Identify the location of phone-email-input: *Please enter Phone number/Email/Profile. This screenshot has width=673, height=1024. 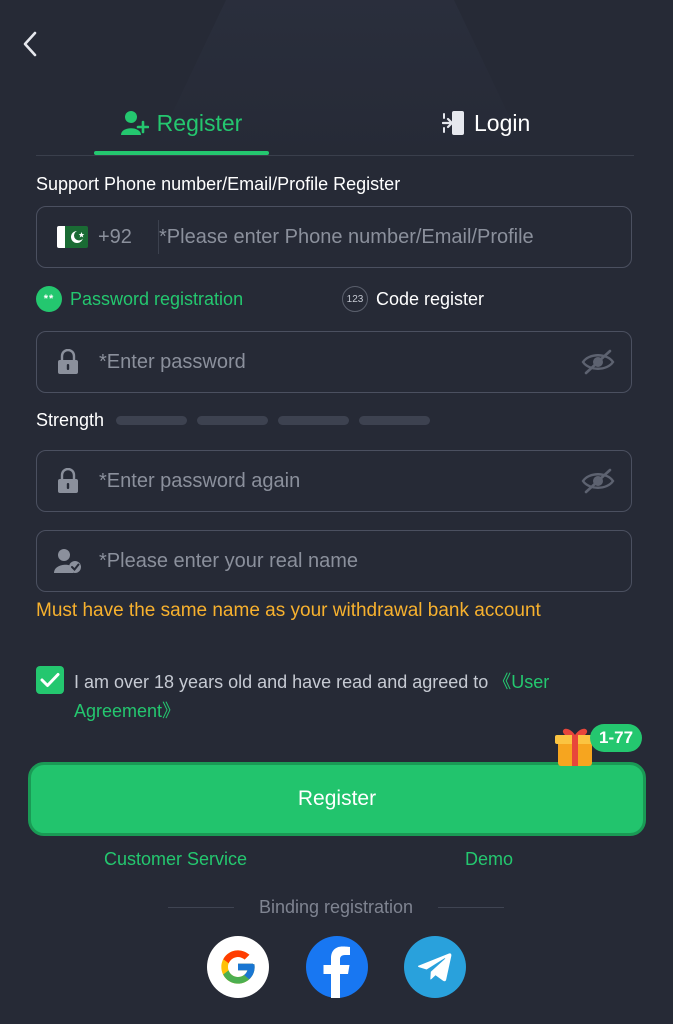
(395, 237).